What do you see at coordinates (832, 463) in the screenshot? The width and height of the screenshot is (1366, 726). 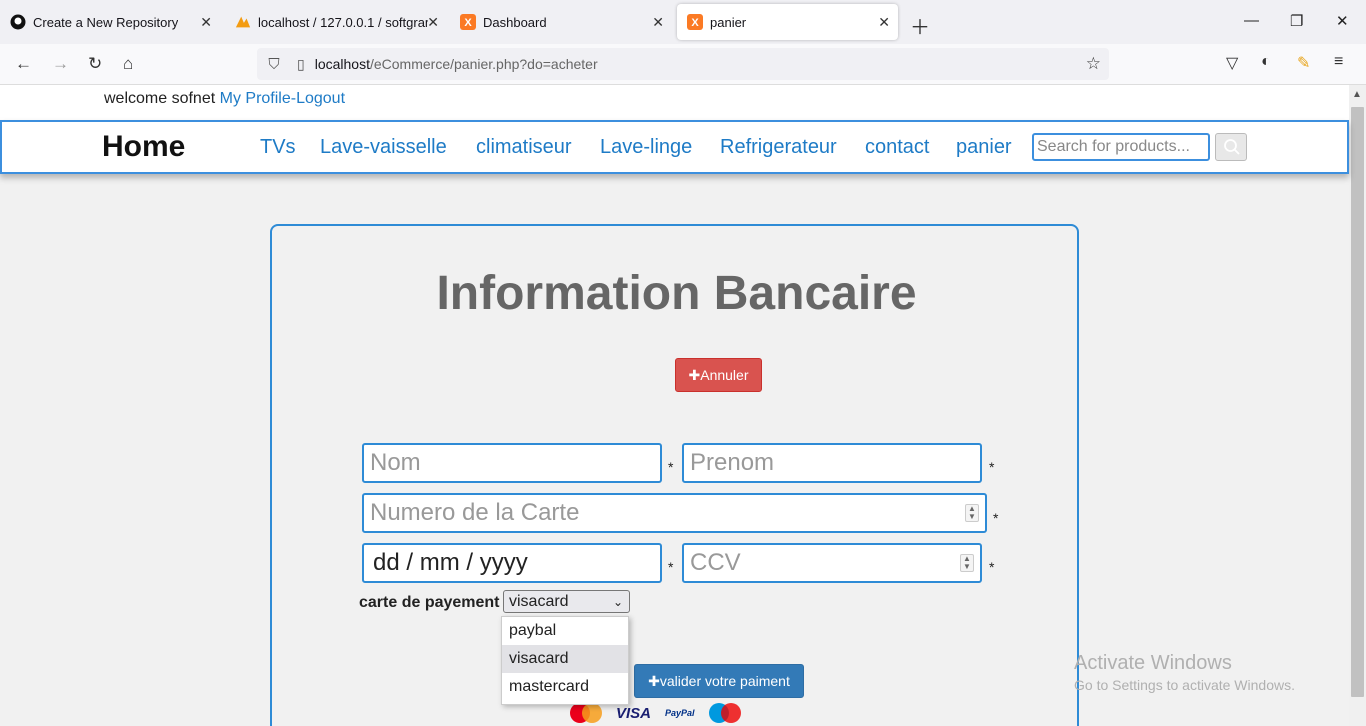 I see `prenom-field: Prenom` at bounding box center [832, 463].